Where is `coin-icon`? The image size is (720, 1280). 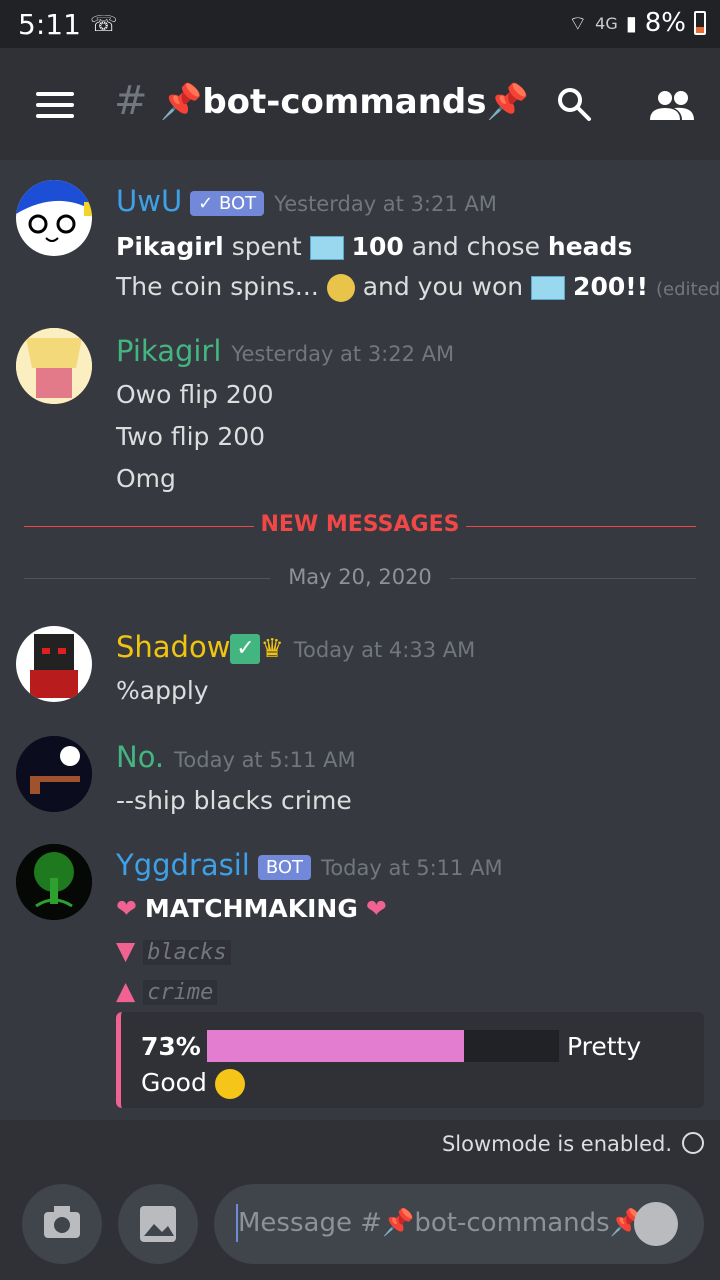
coin-icon is located at coordinates (340, 288).